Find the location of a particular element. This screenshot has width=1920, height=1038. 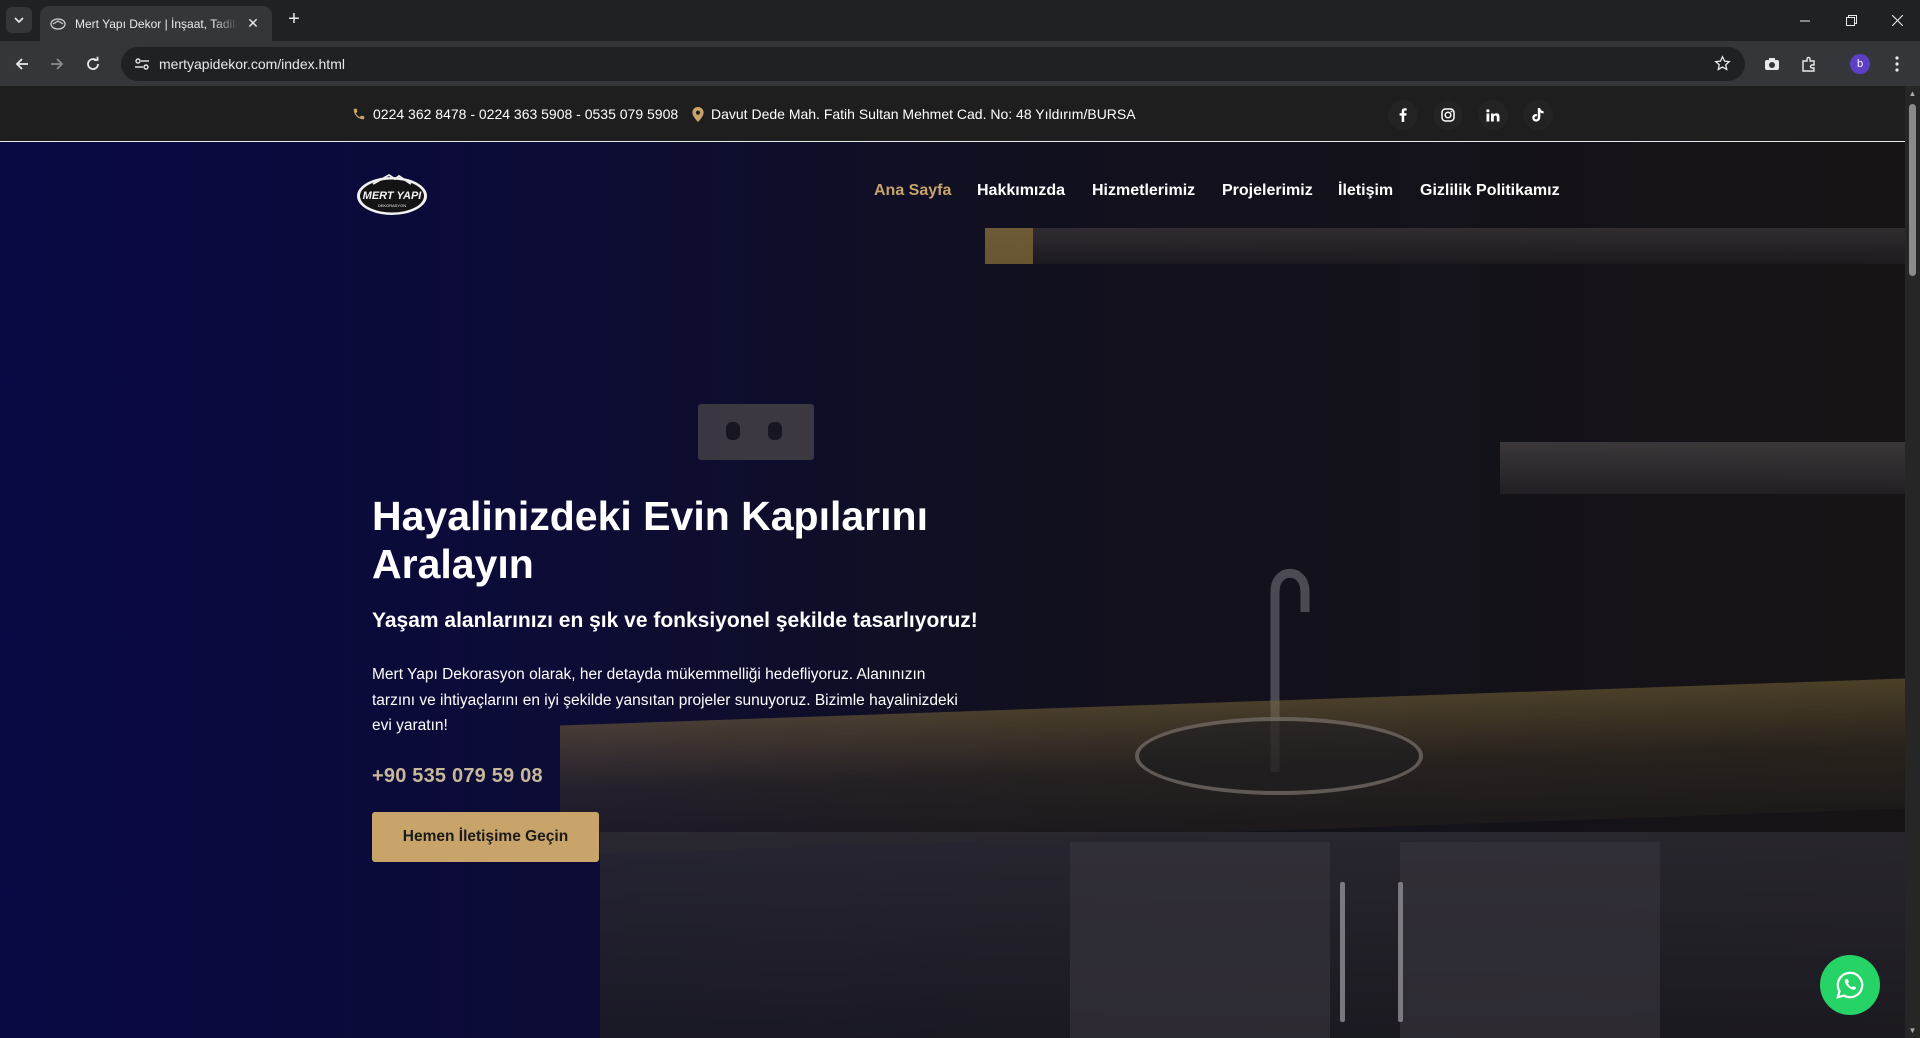

forward-button is located at coordinates (57, 64).